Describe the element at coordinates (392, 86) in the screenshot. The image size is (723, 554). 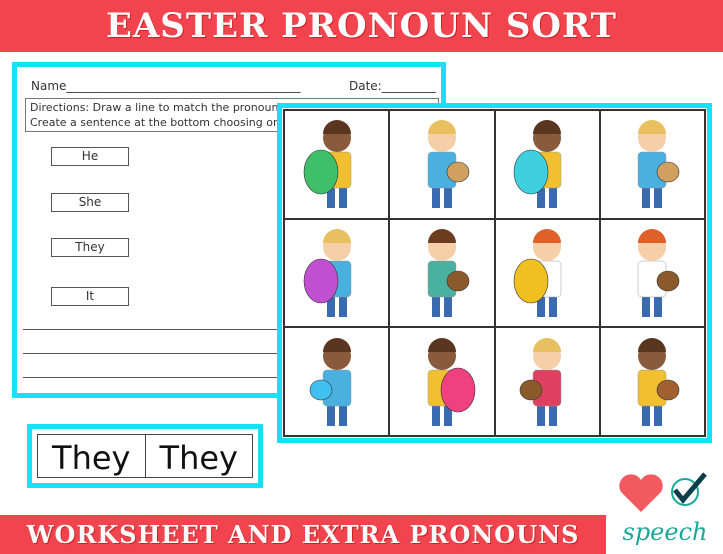
I see `date-field: Date:_________` at that location.